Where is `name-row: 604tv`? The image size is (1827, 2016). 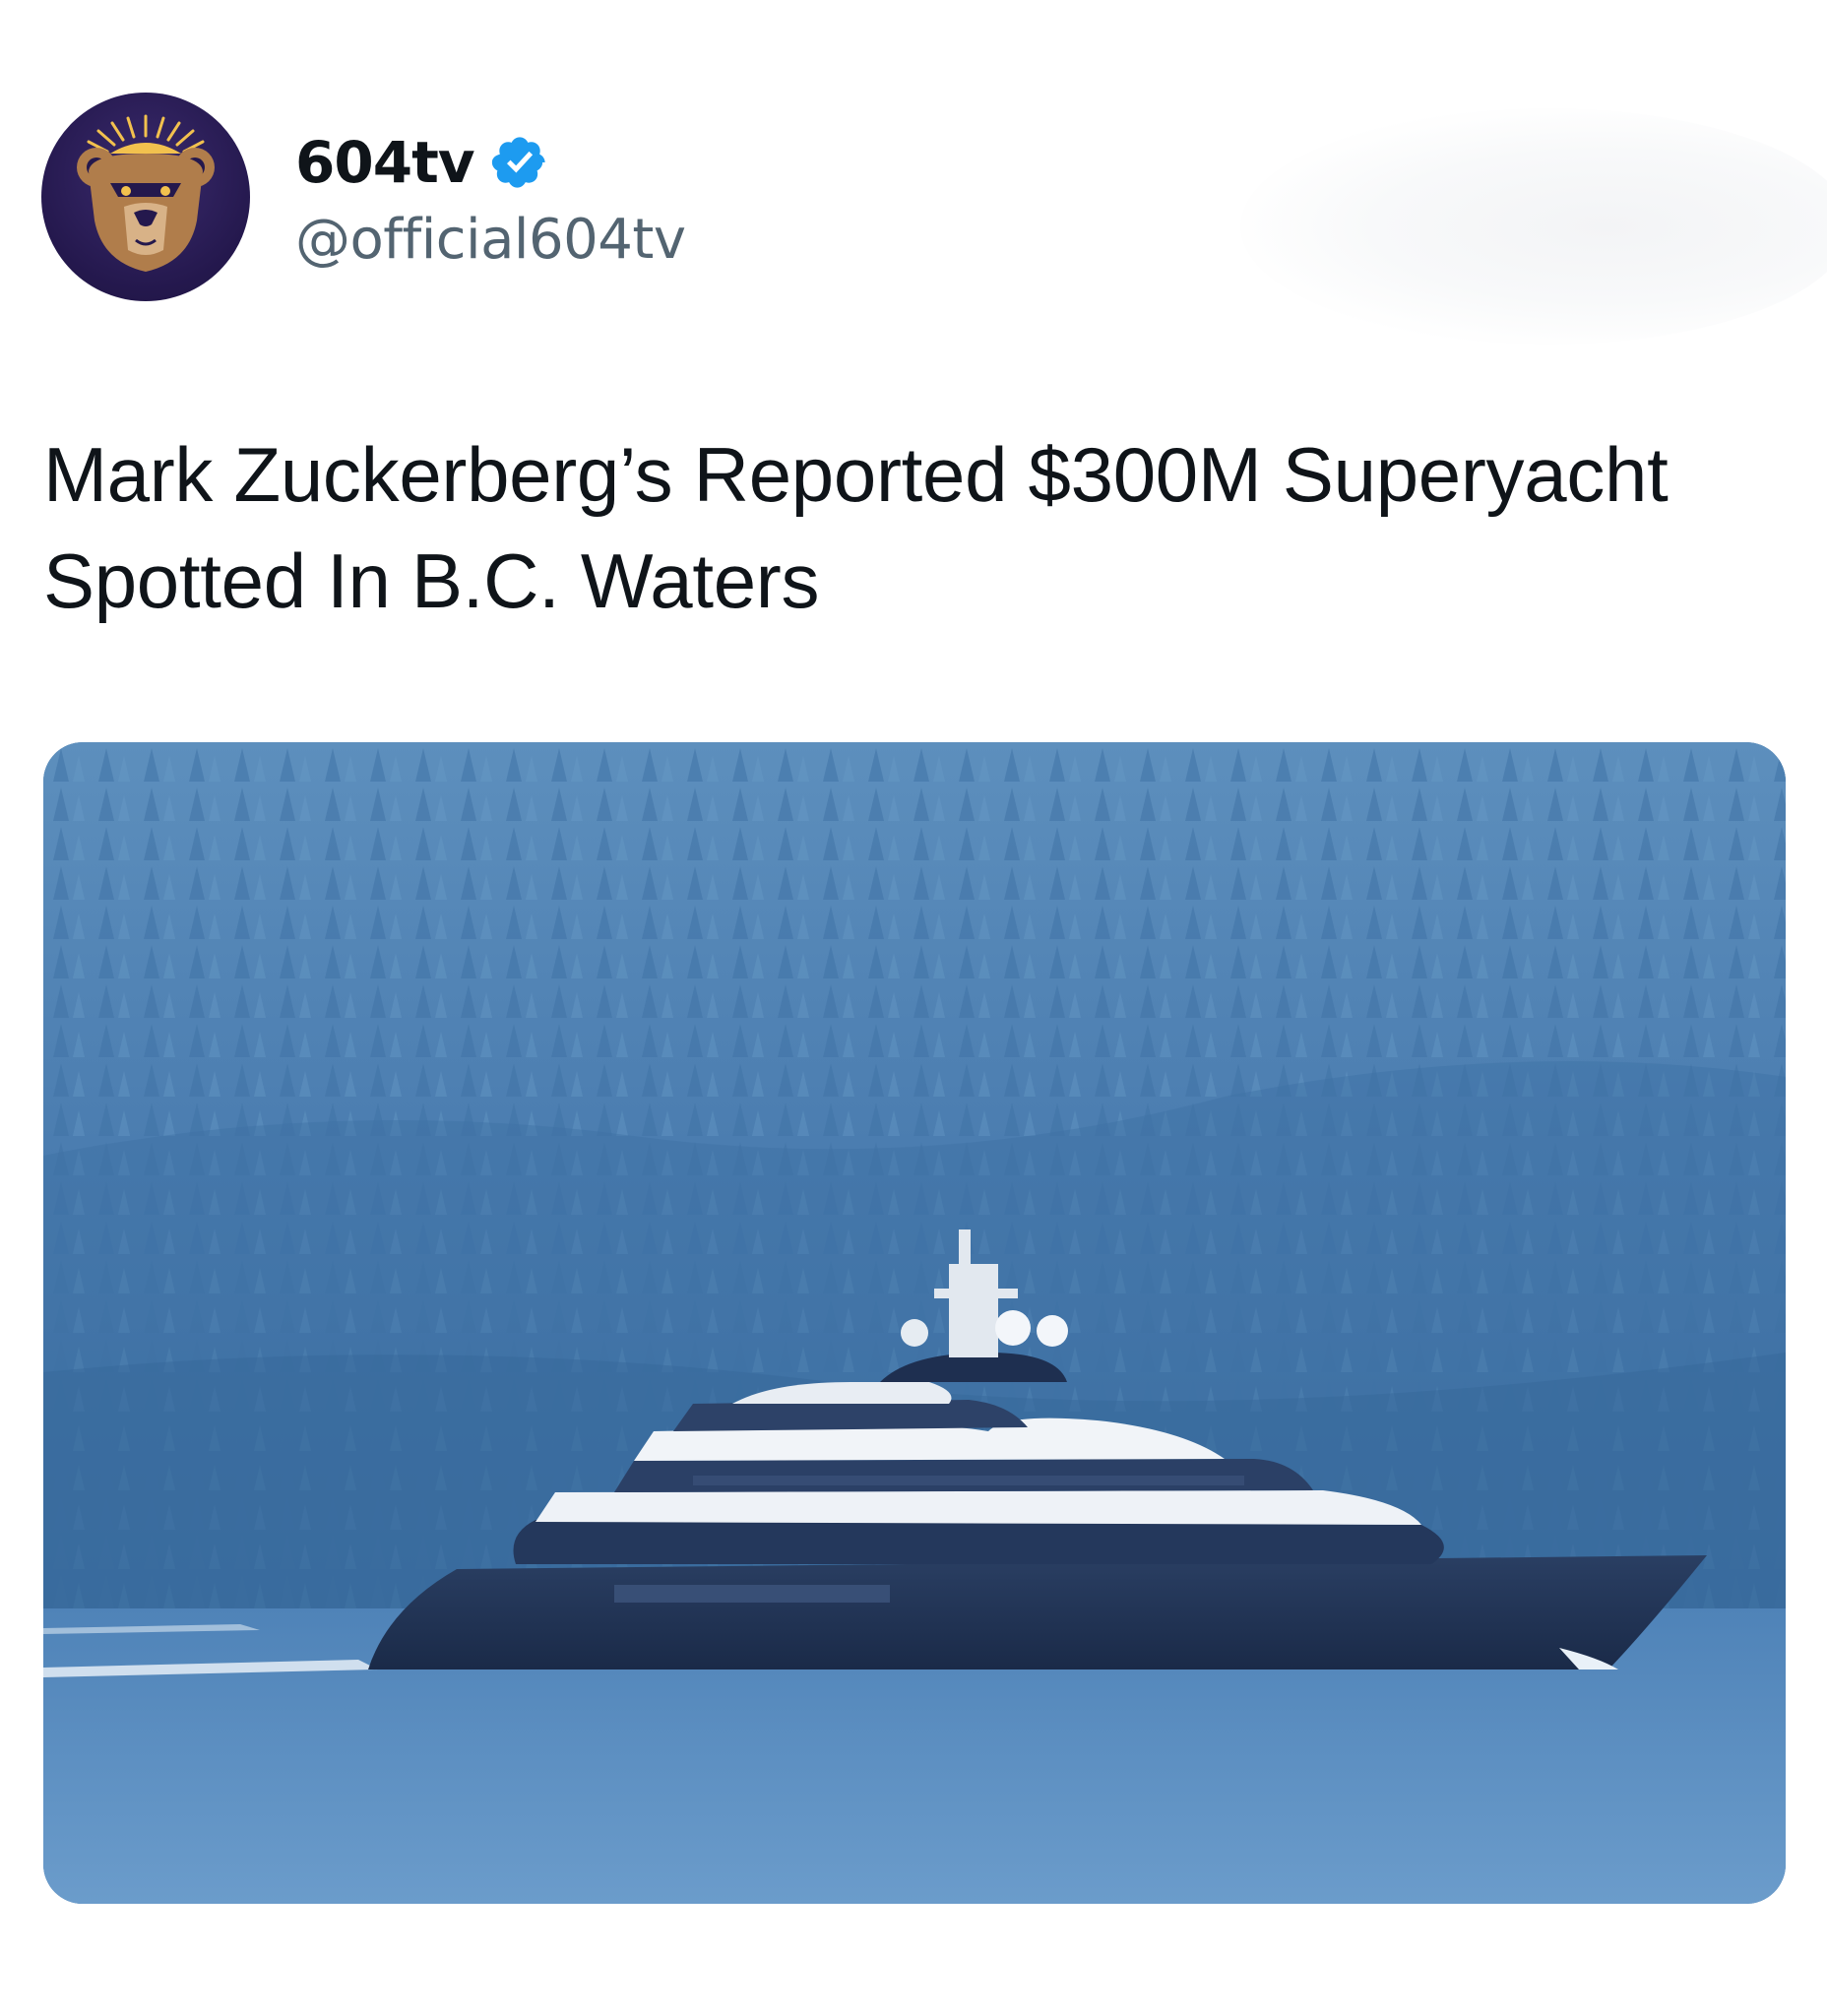 name-row: 604tv is located at coordinates (490, 162).